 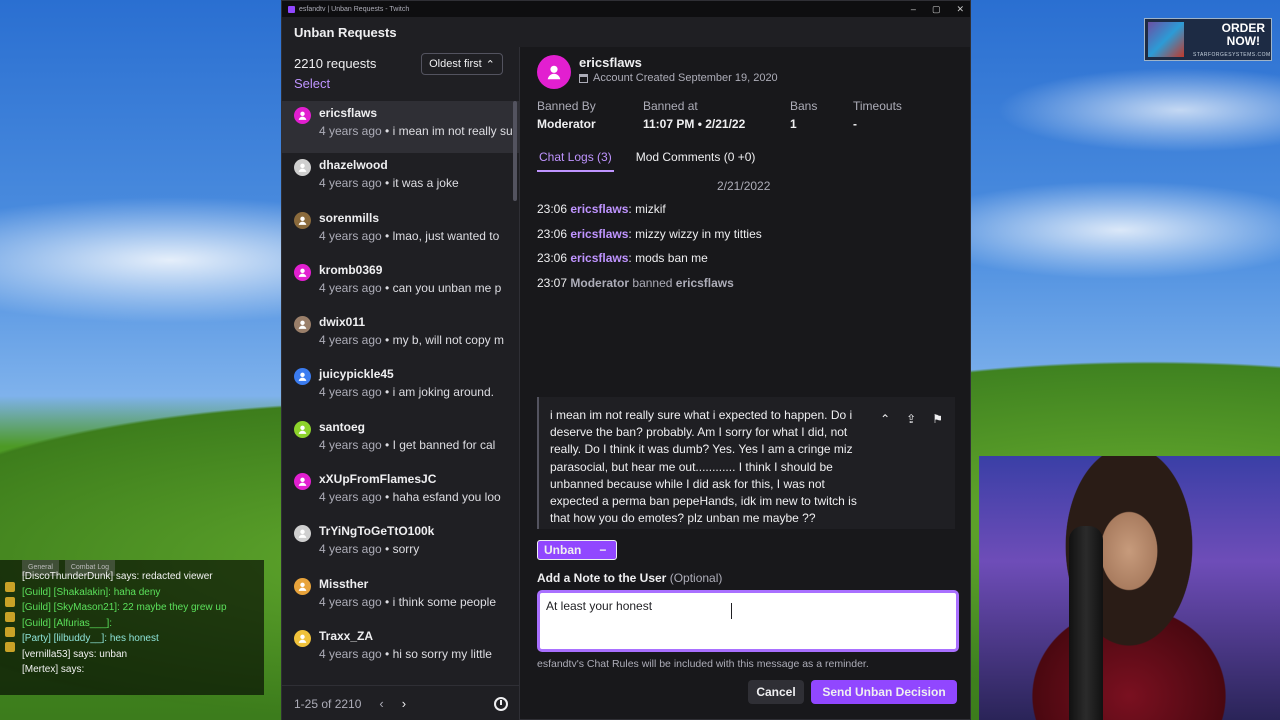 I want to click on request-count: 2210 requests, so click(x=335, y=63).